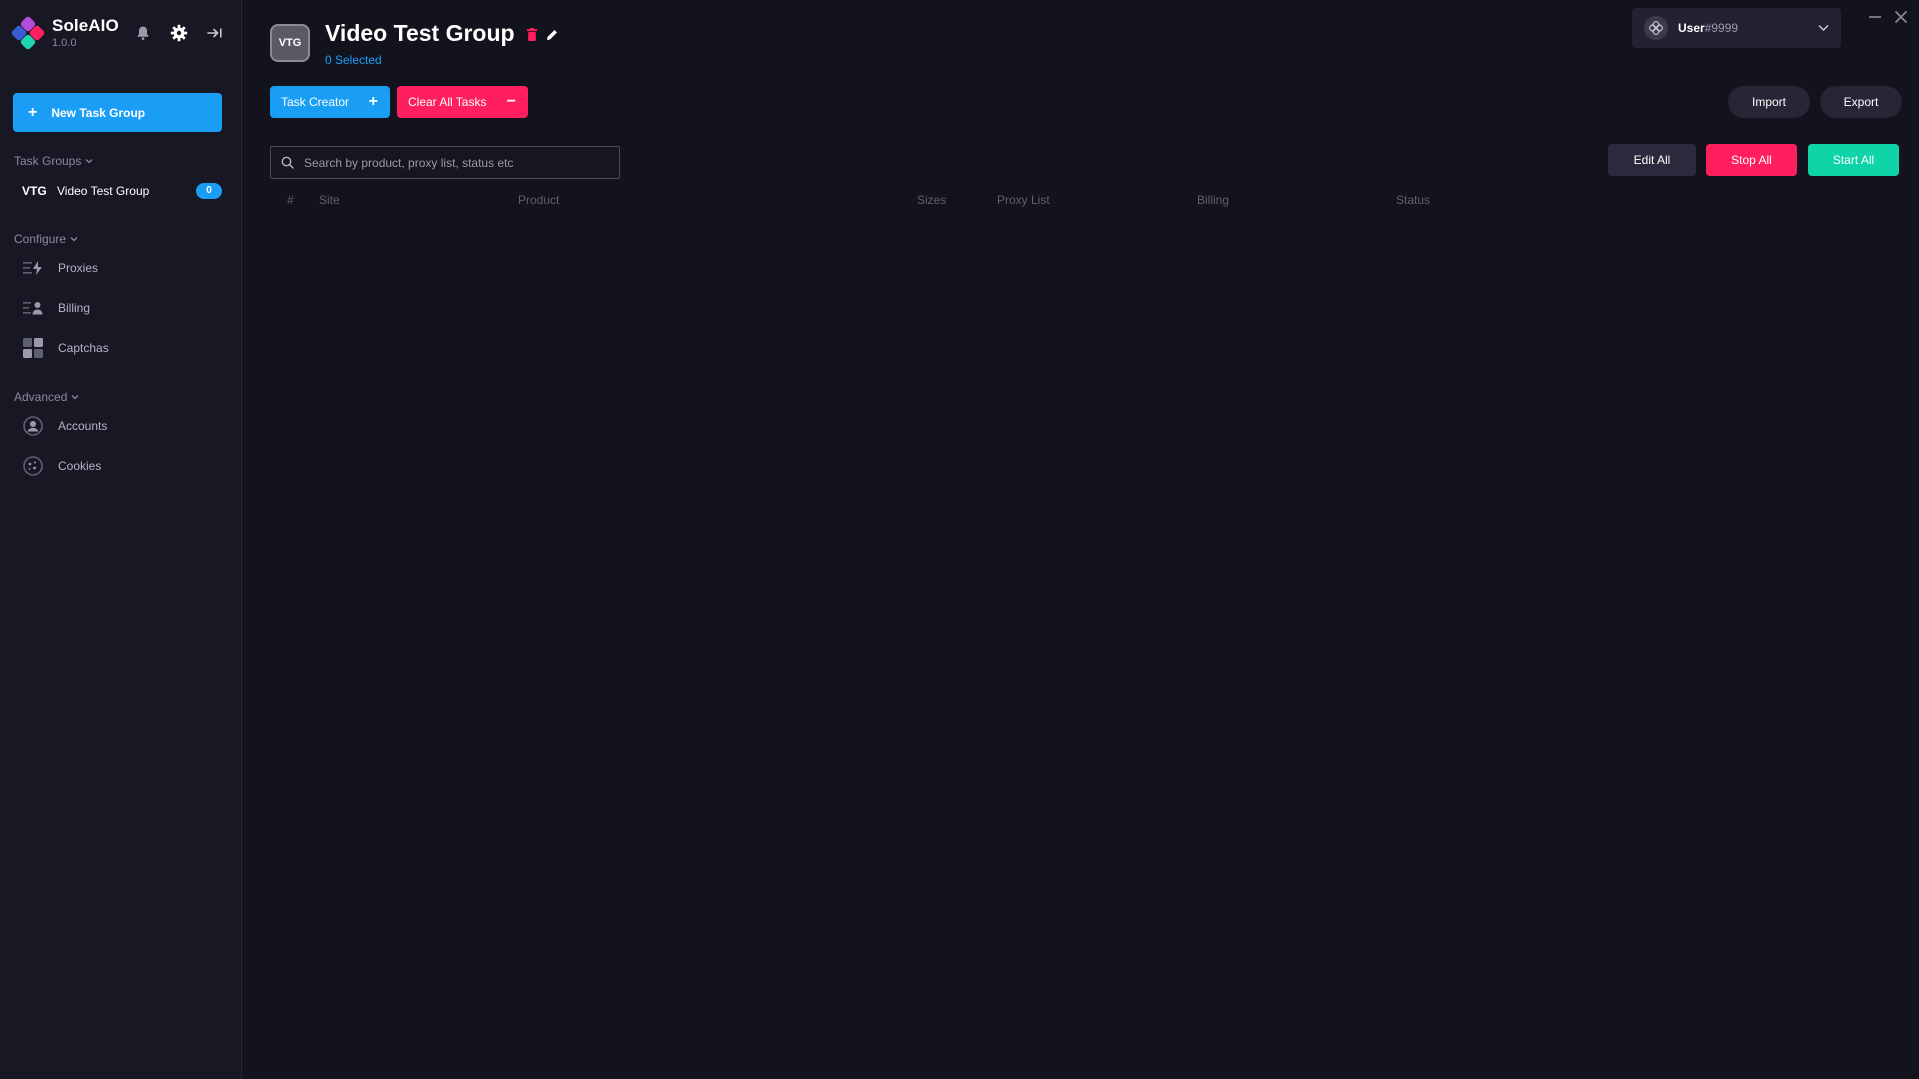  What do you see at coordinates (552, 33) in the screenshot?
I see `pencil-icon` at bounding box center [552, 33].